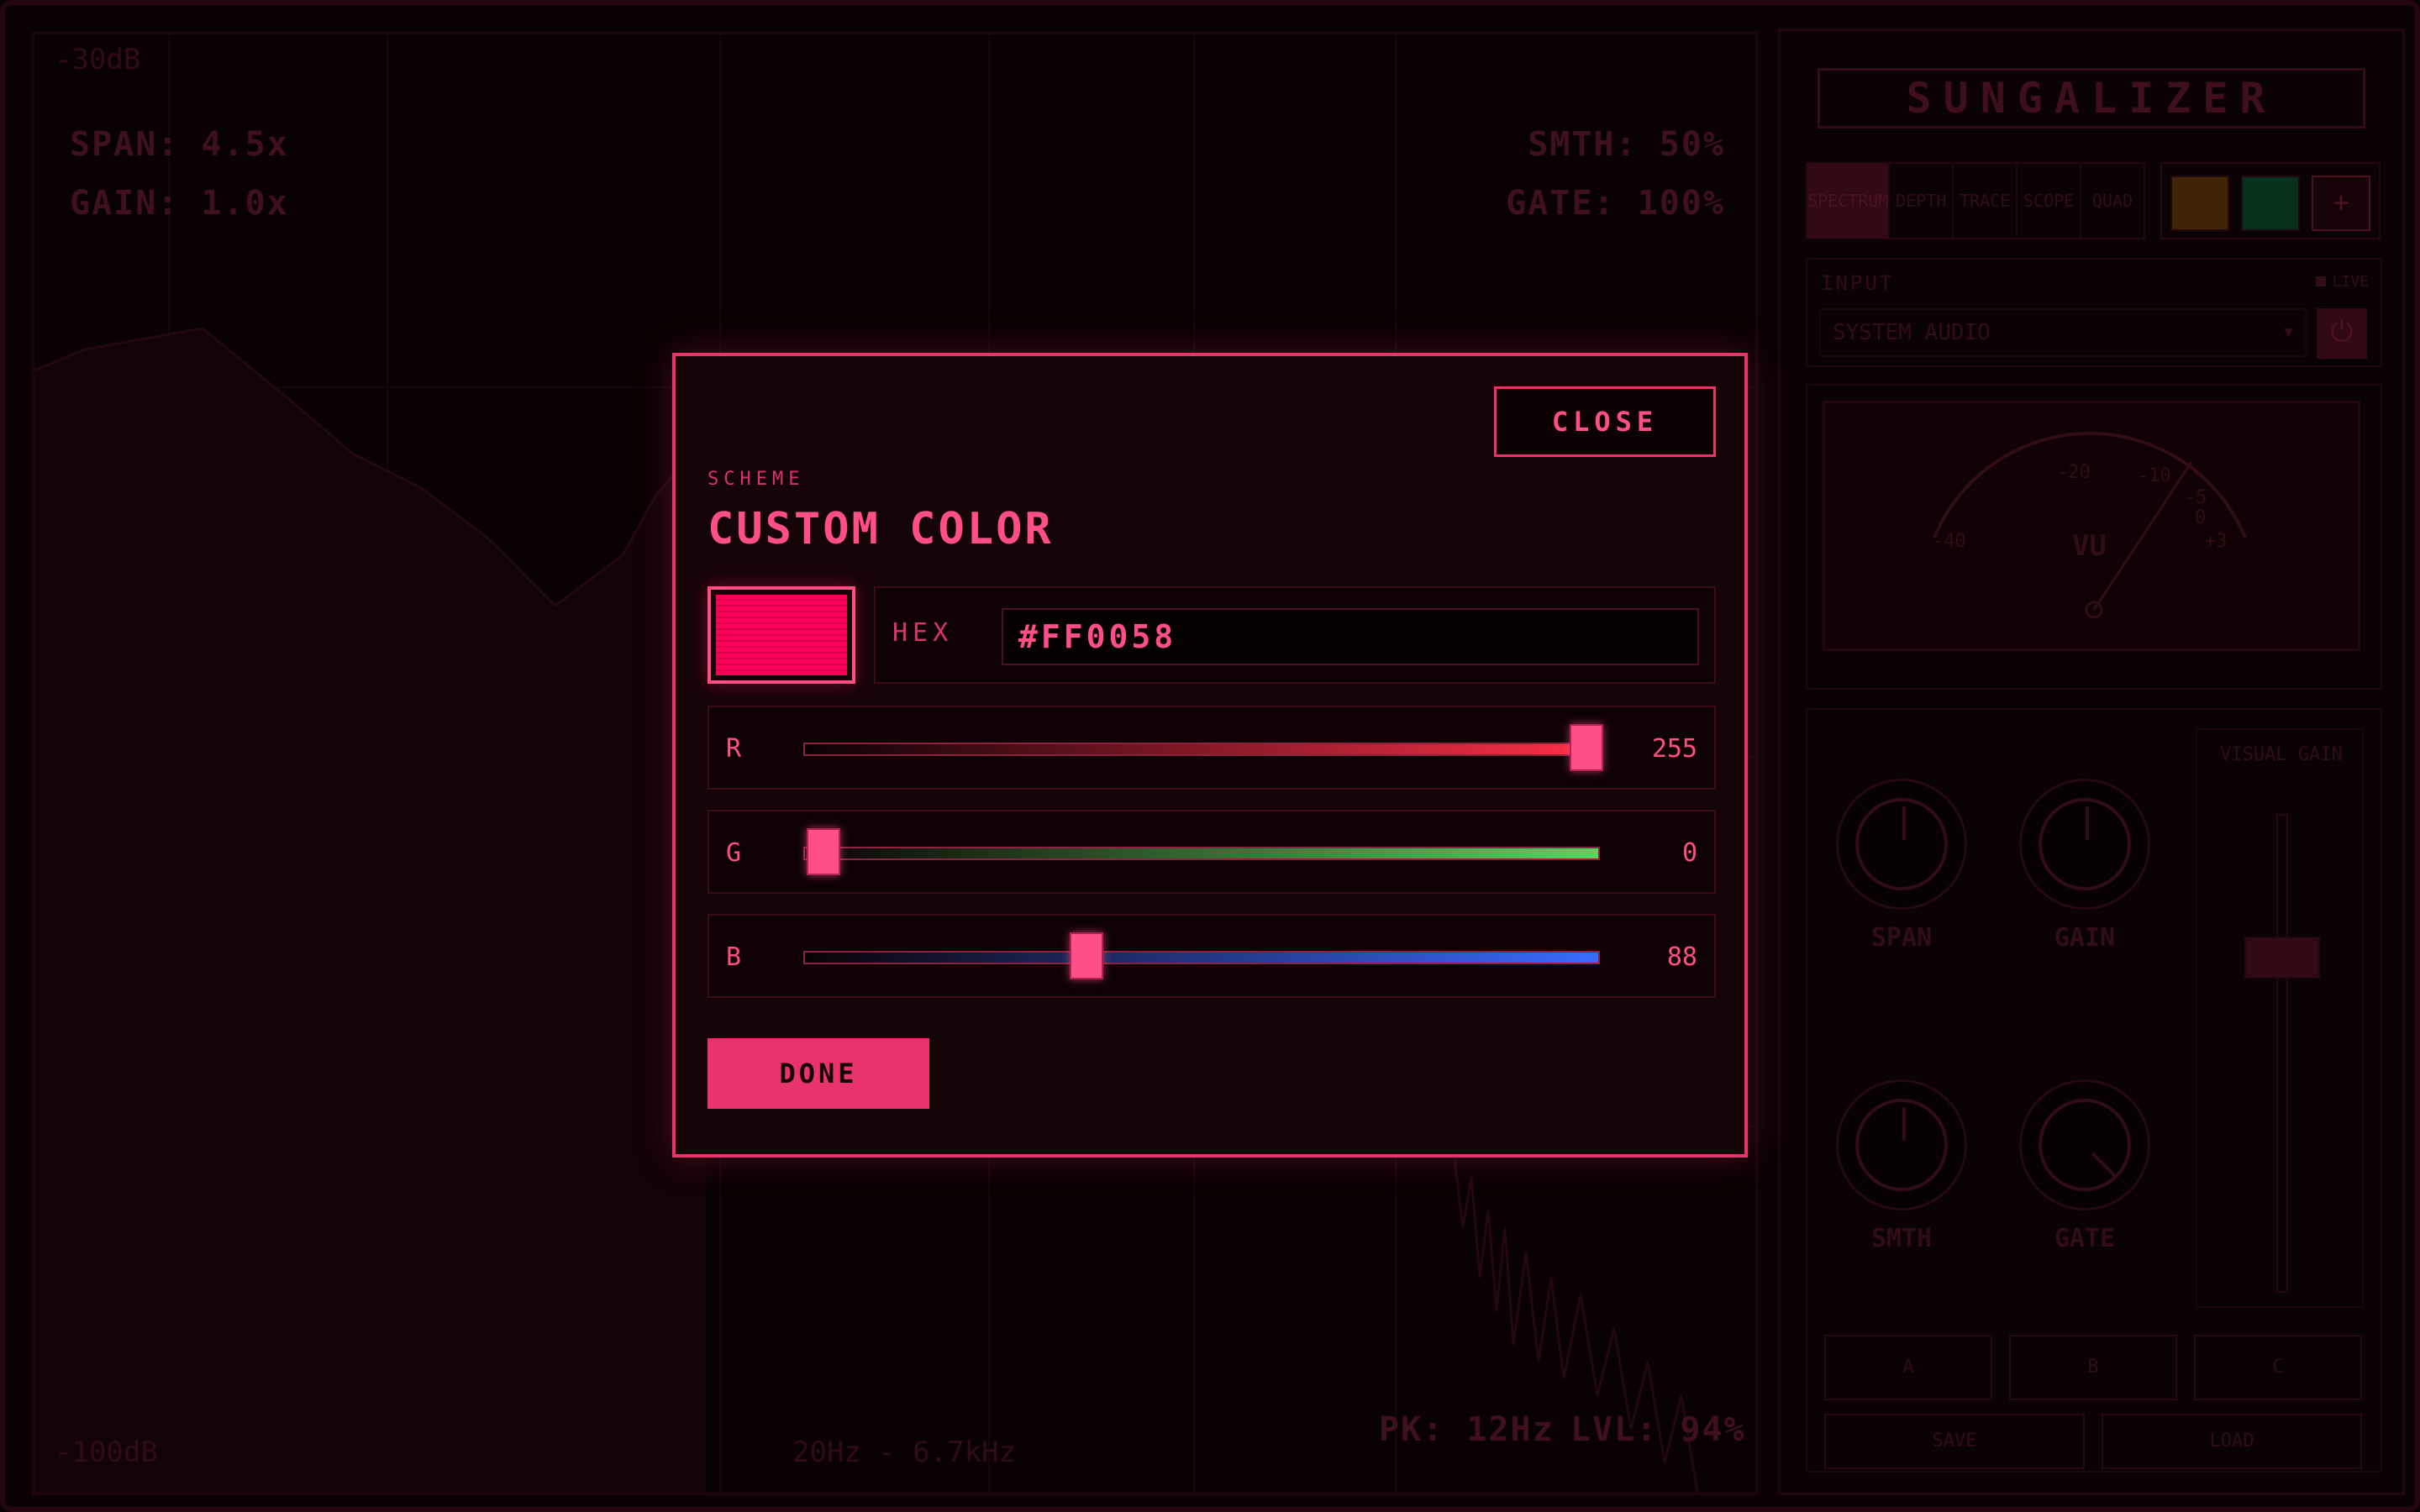 Image resolution: width=2420 pixels, height=1512 pixels. I want to click on done-button: DONE, so click(818, 1073).